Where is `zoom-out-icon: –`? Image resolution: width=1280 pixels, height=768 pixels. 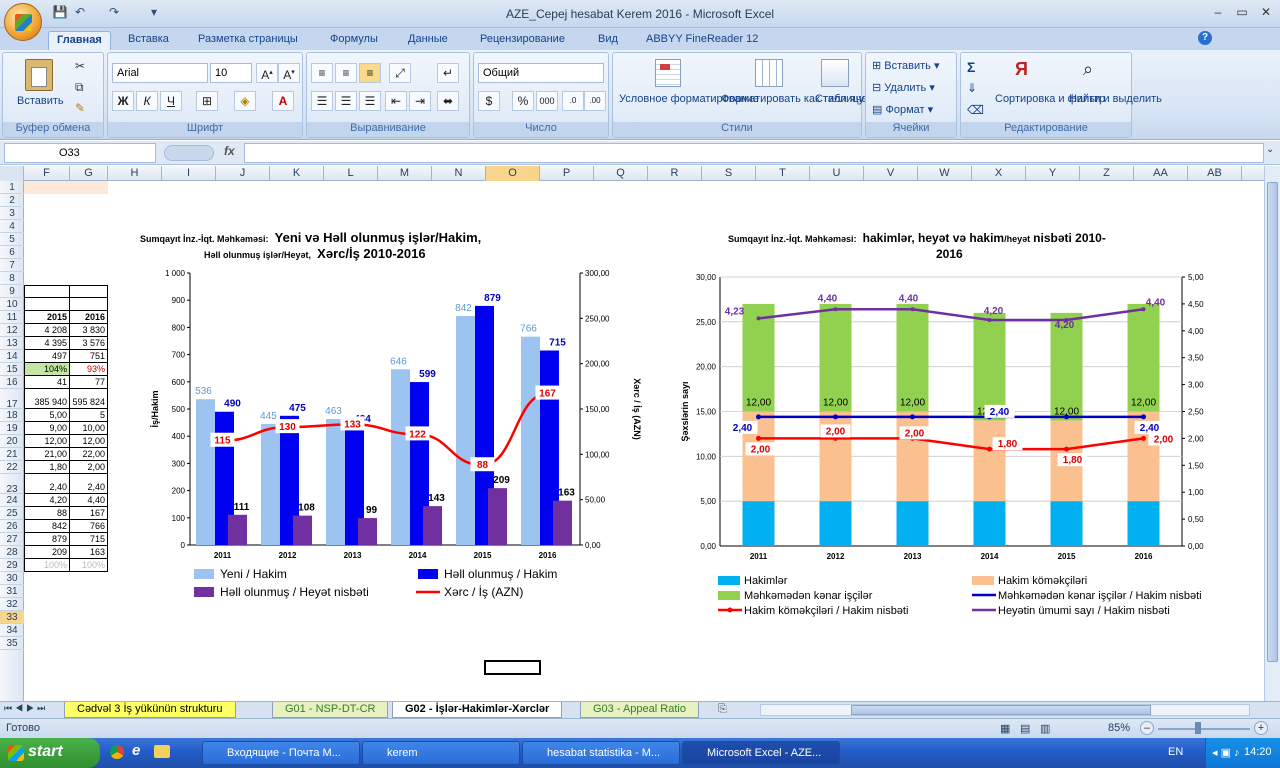 zoom-out-icon: – is located at coordinates (1147, 728).